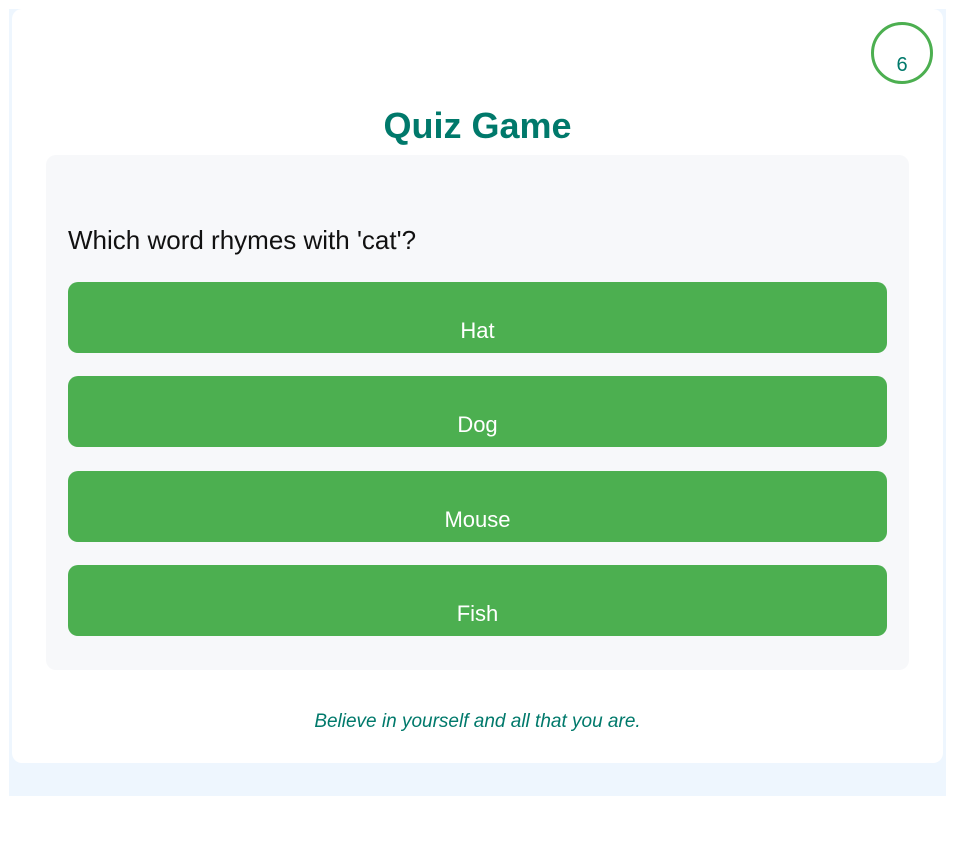  Describe the element at coordinates (477, 330) in the screenshot. I see `option-label: Hat` at that location.